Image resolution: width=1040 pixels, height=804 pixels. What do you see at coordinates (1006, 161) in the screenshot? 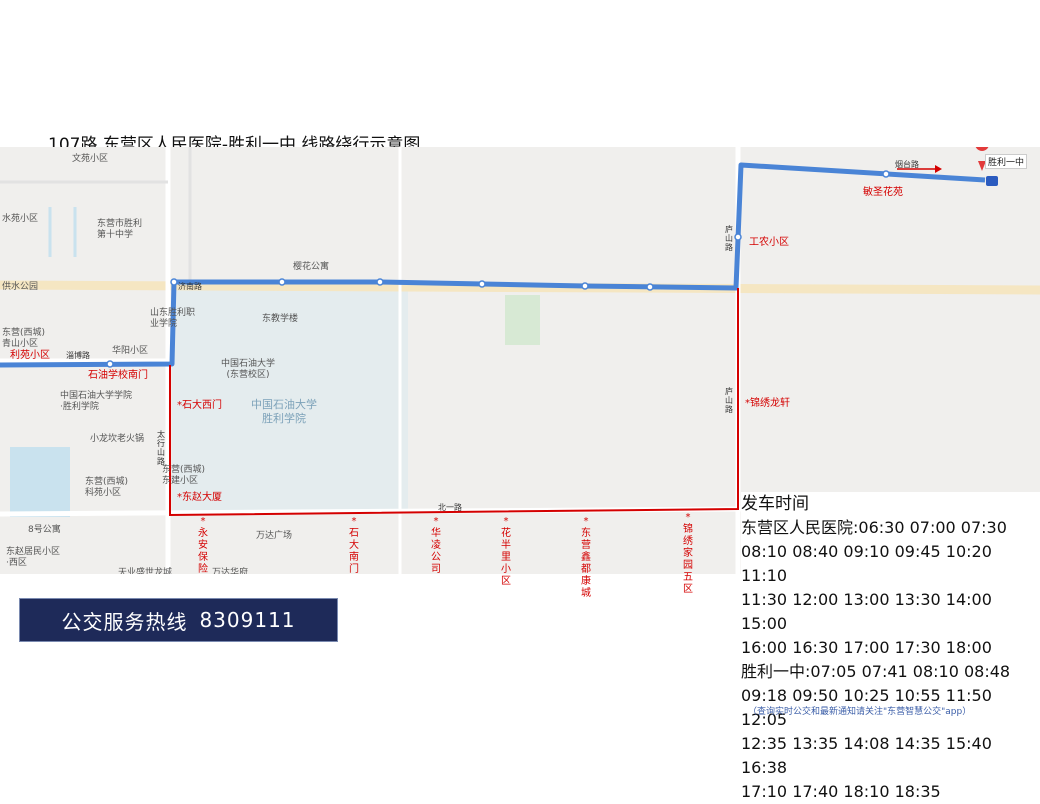
I see `terminal-label: 胜利一中` at bounding box center [1006, 161].